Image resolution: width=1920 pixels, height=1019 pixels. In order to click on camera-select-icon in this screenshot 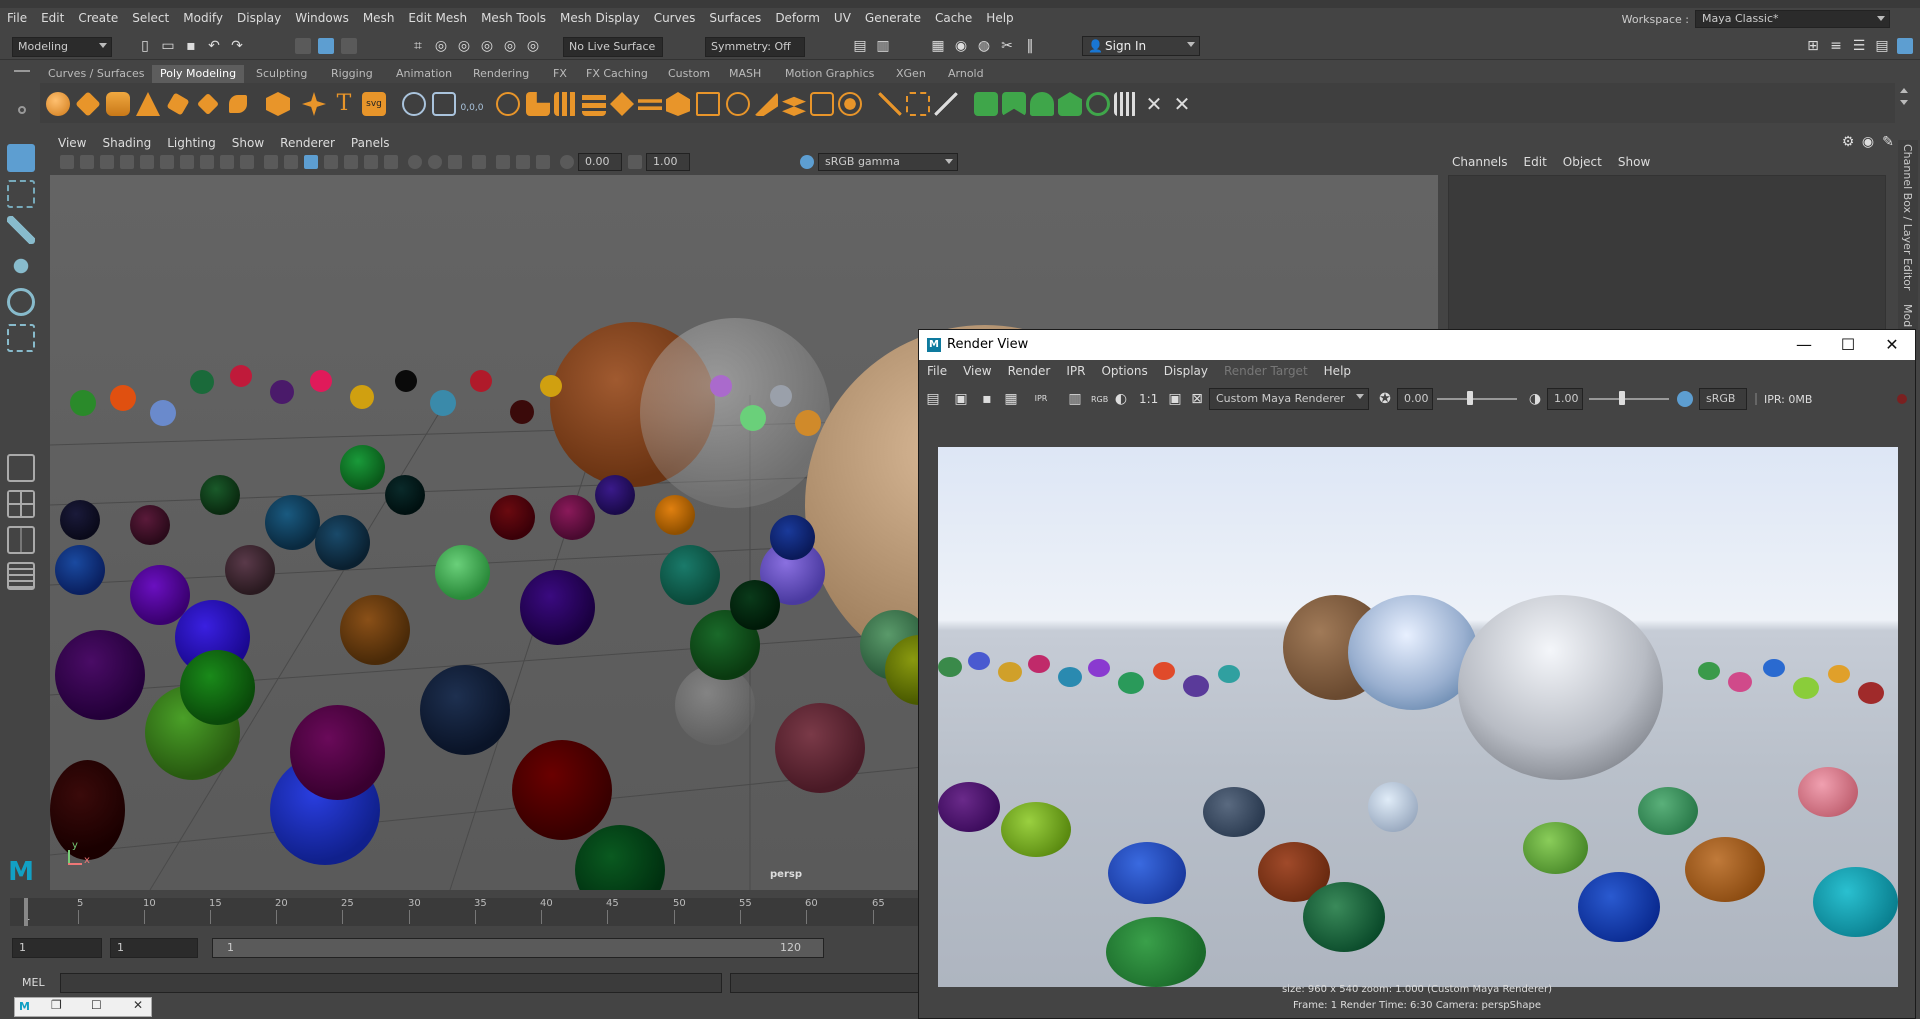, I will do `click(67, 162)`.